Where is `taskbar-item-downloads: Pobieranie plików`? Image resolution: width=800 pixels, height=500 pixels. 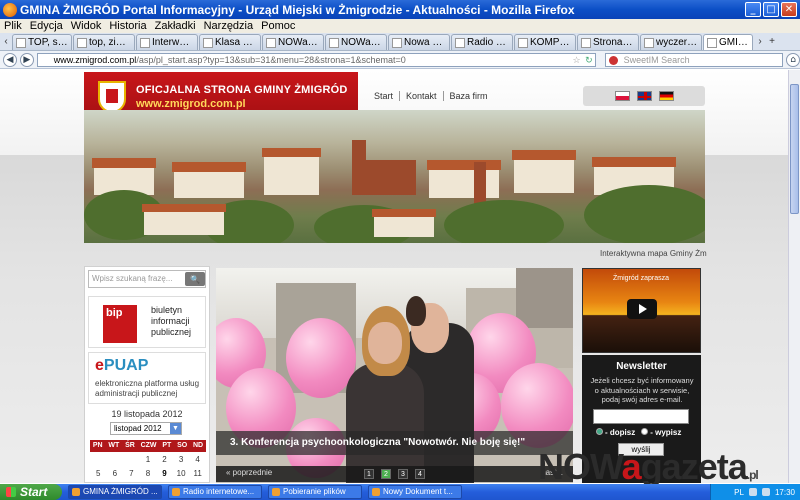
taskbar-item-downloads: Pobieranie plików is located at coordinates (315, 492).